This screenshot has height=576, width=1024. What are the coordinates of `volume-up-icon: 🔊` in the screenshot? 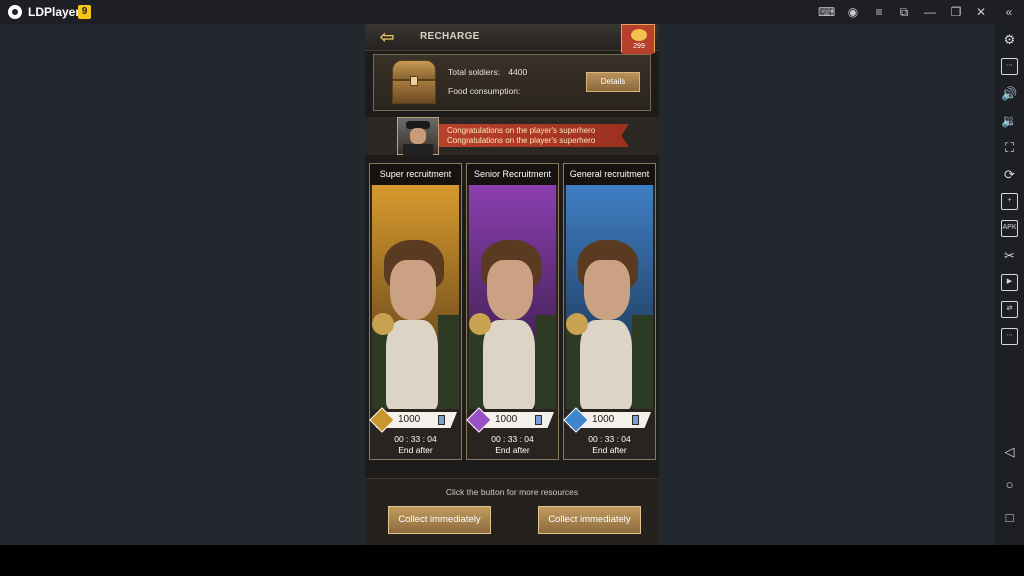 It's located at (1009, 93).